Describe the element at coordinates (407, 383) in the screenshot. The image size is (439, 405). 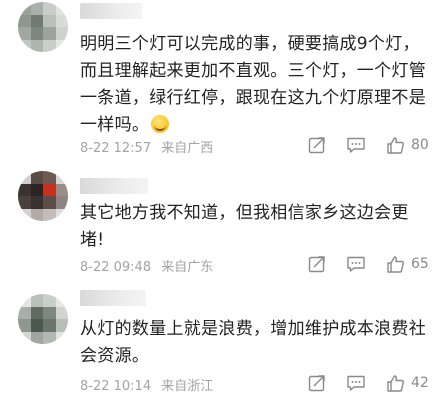
I see `like-button: 42` at that location.